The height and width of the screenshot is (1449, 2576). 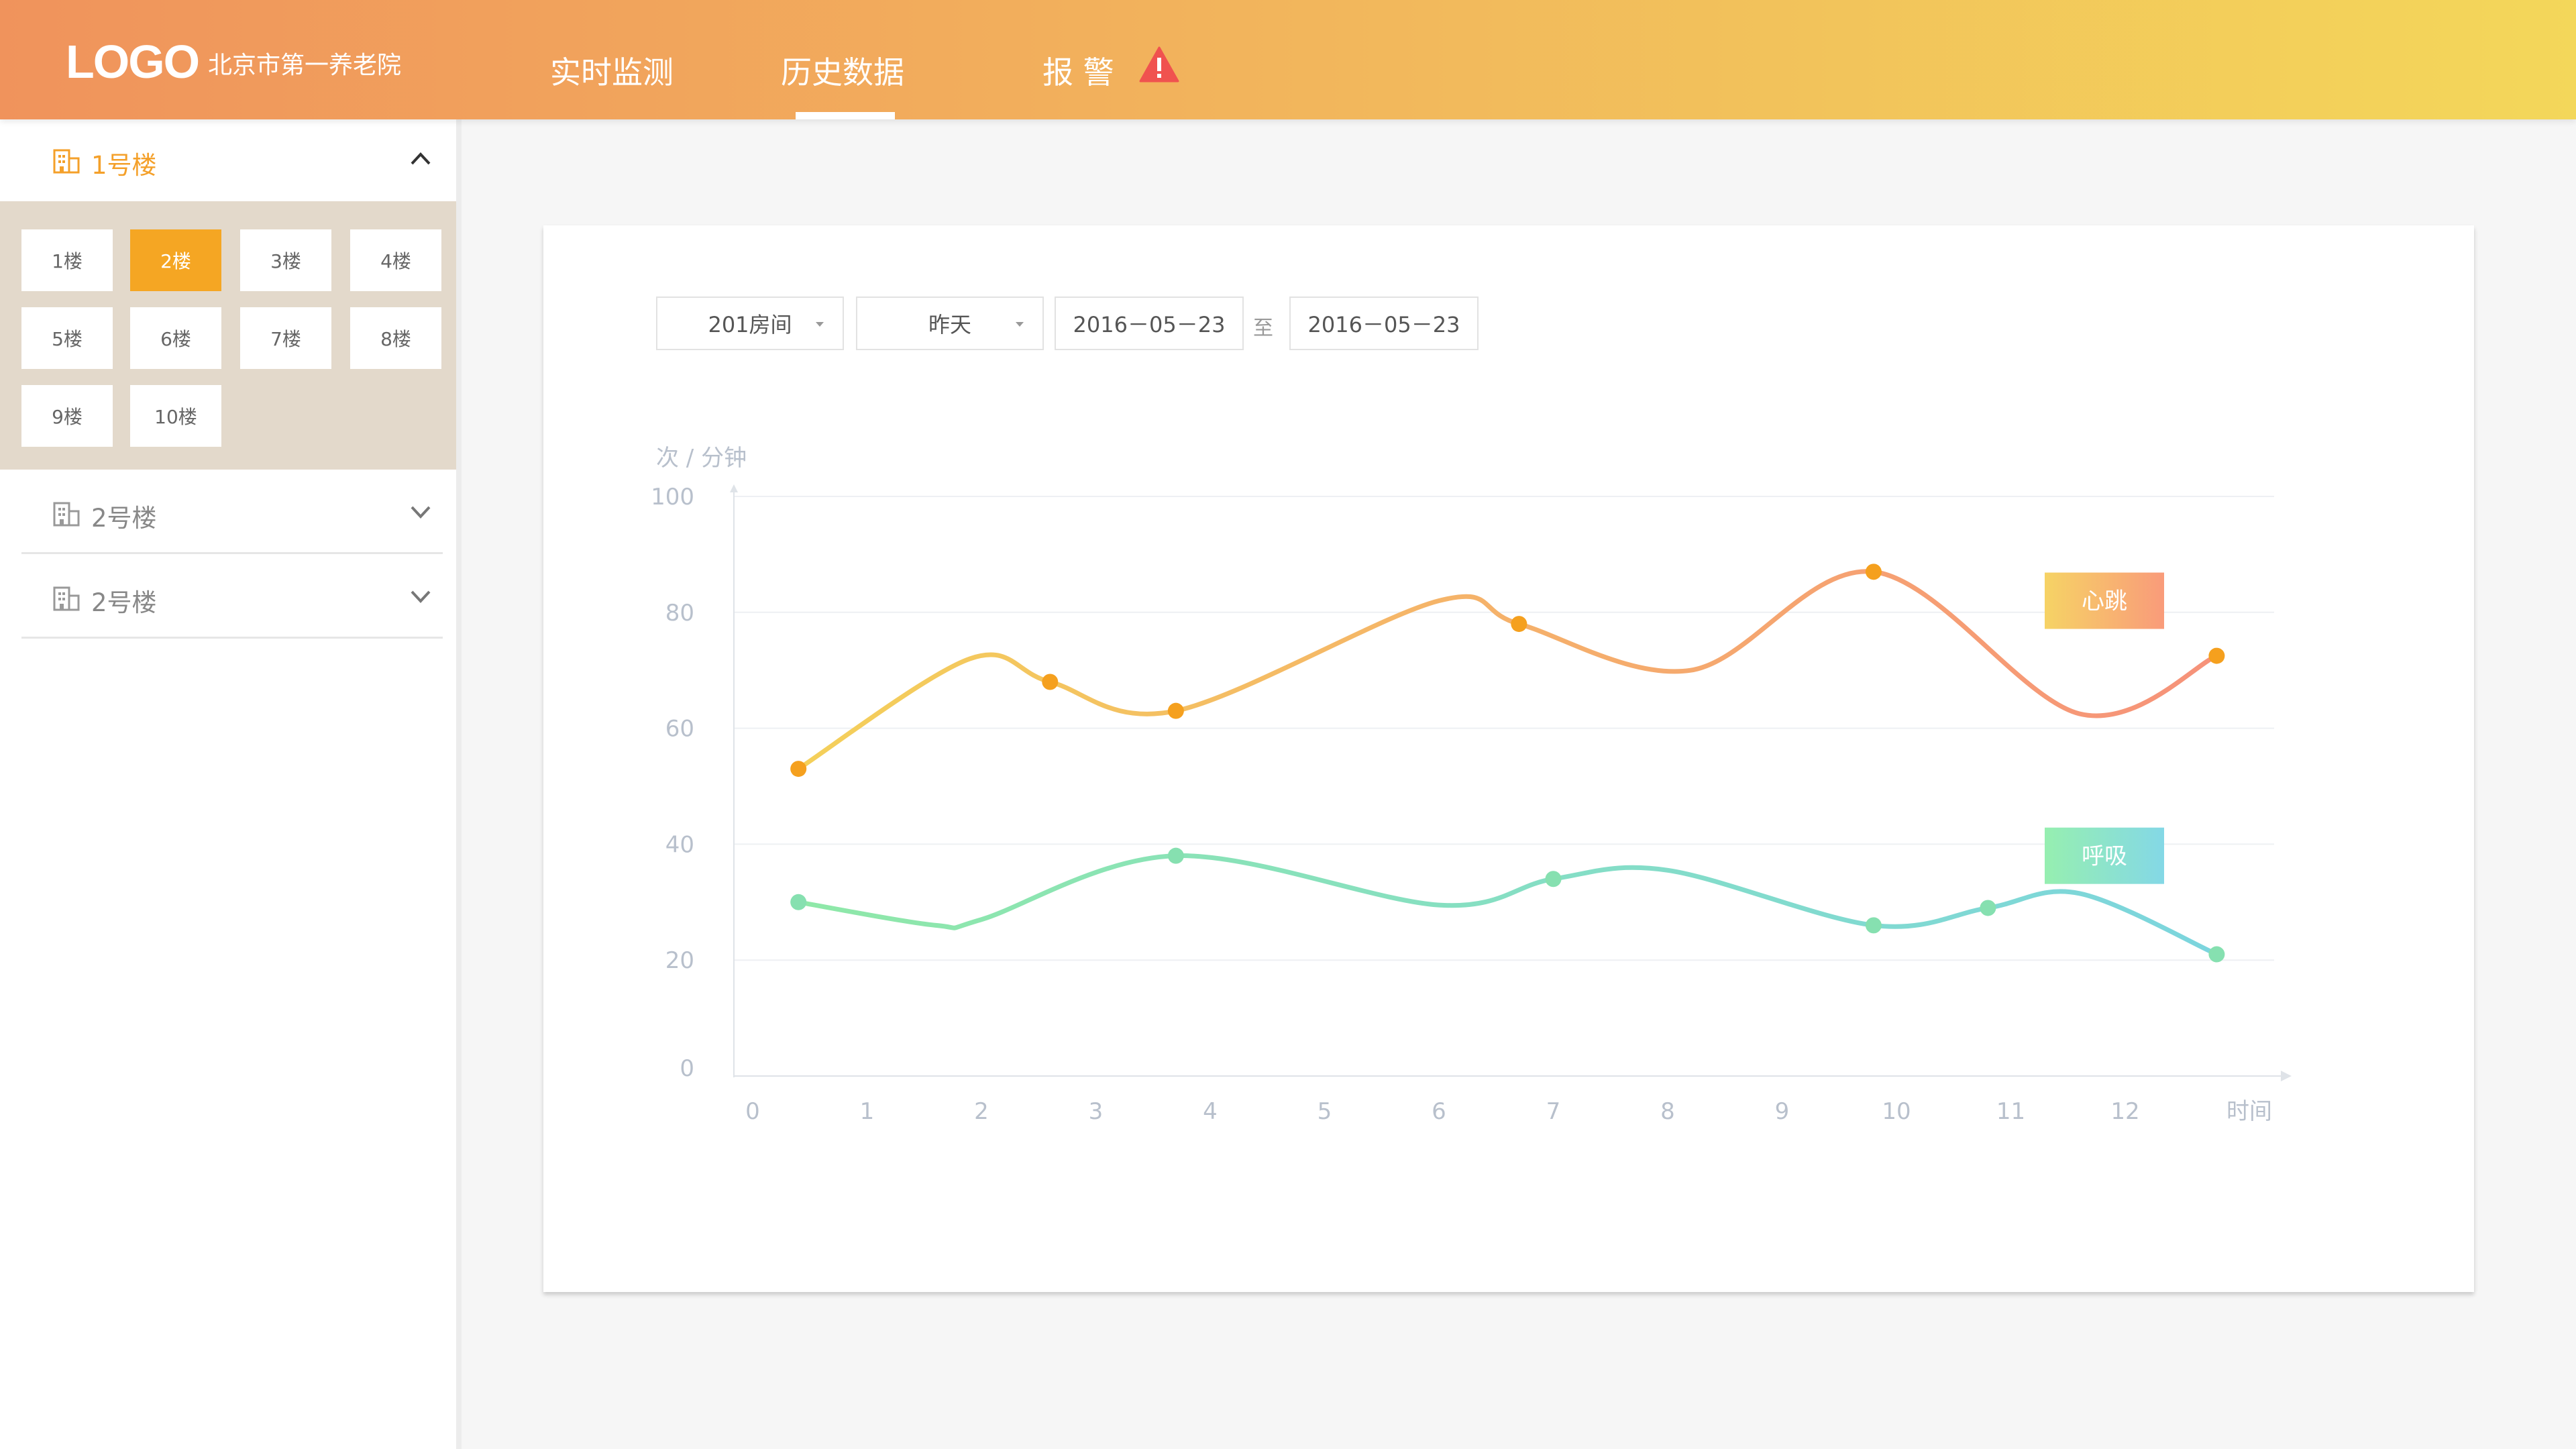 I want to click on x-tick-label: 3, so click(x=1096, y=1111).